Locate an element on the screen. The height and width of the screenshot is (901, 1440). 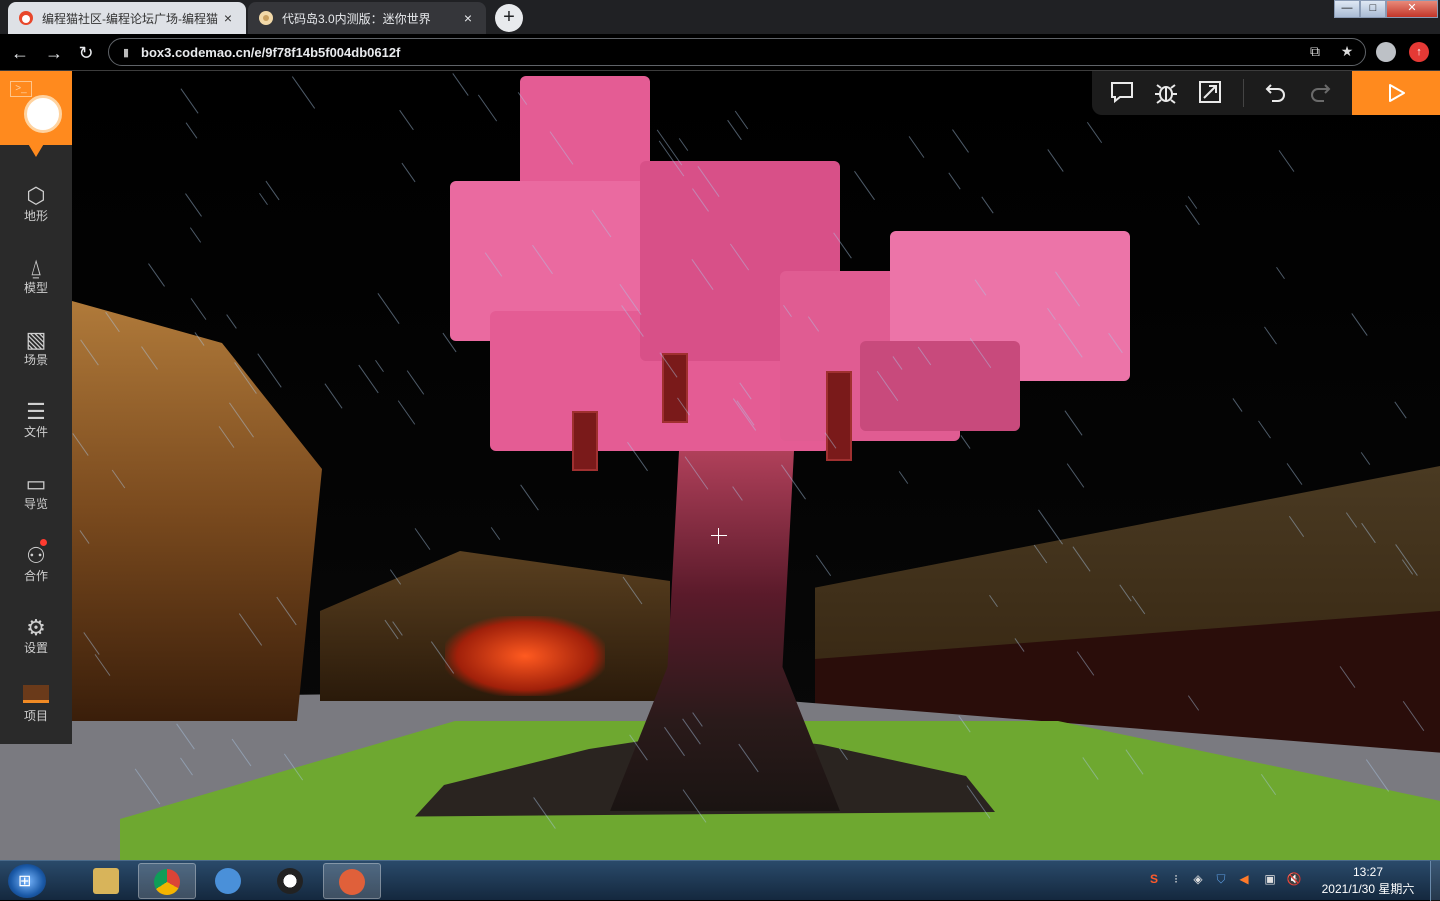
profile-avatar-icon is located at coordinates (1386, 52).